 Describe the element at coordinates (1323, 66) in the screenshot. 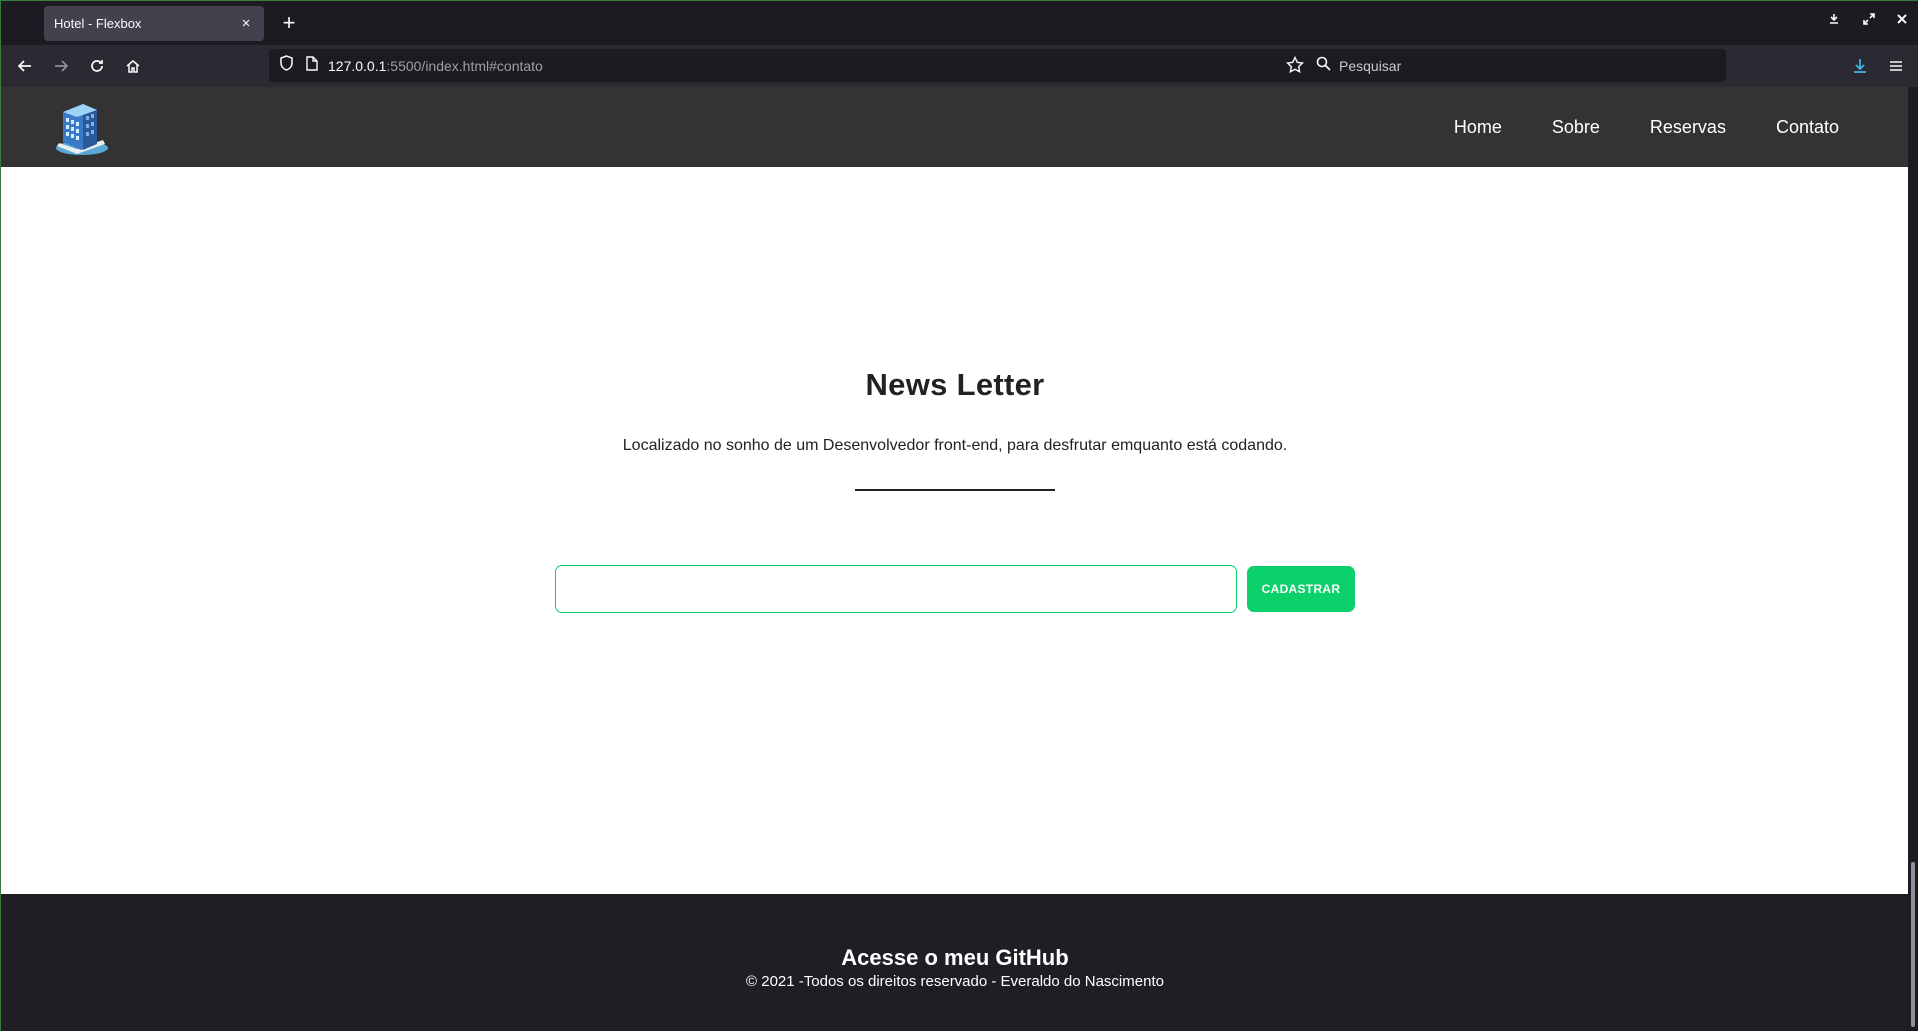

I see `search-icon` at that location.